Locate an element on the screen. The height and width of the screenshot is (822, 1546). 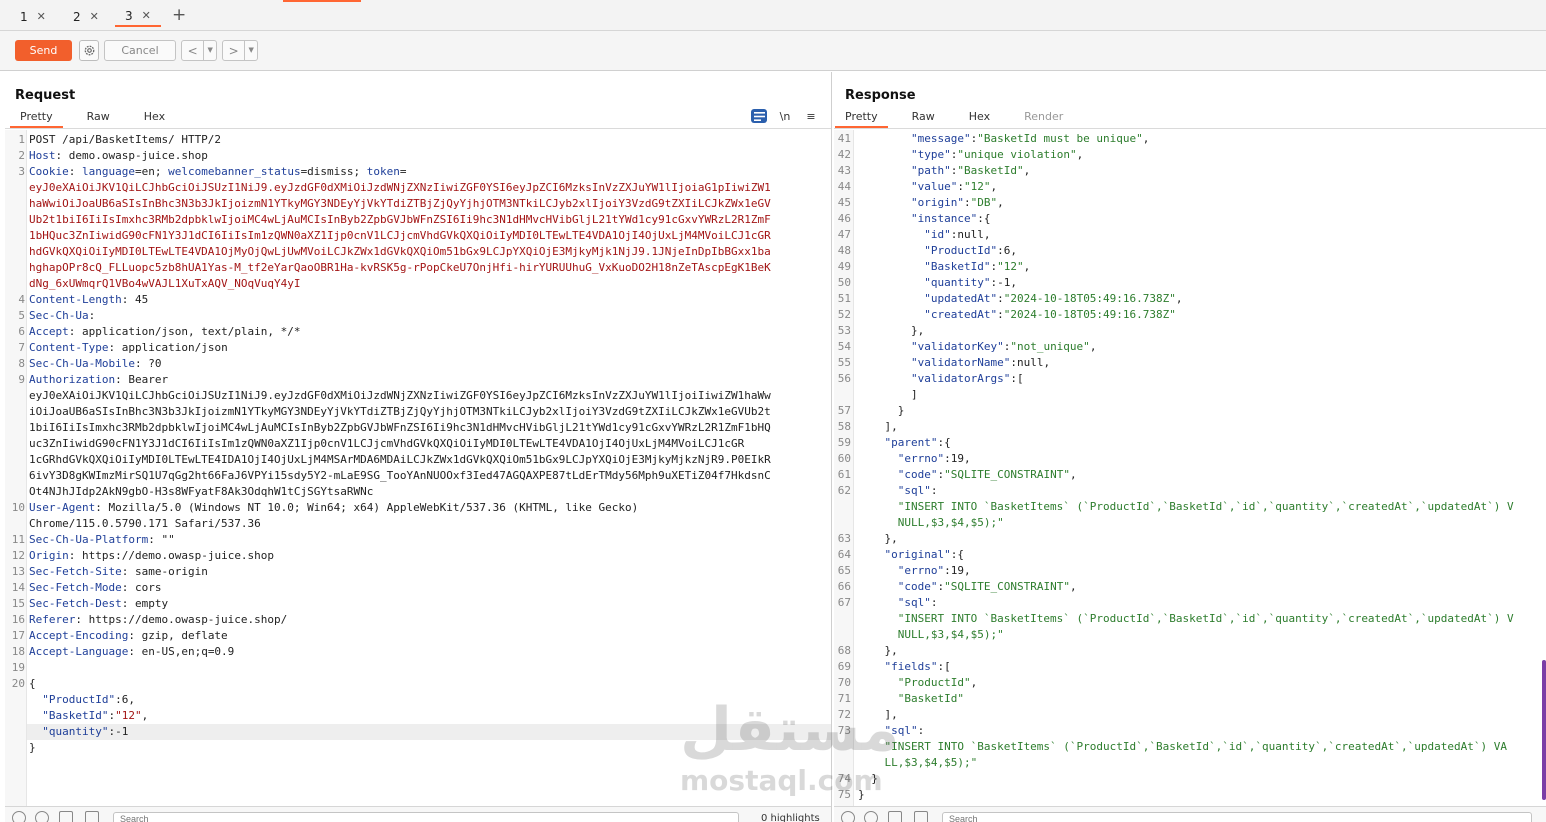
line-number: 62 is located at coordinates (844, 490).